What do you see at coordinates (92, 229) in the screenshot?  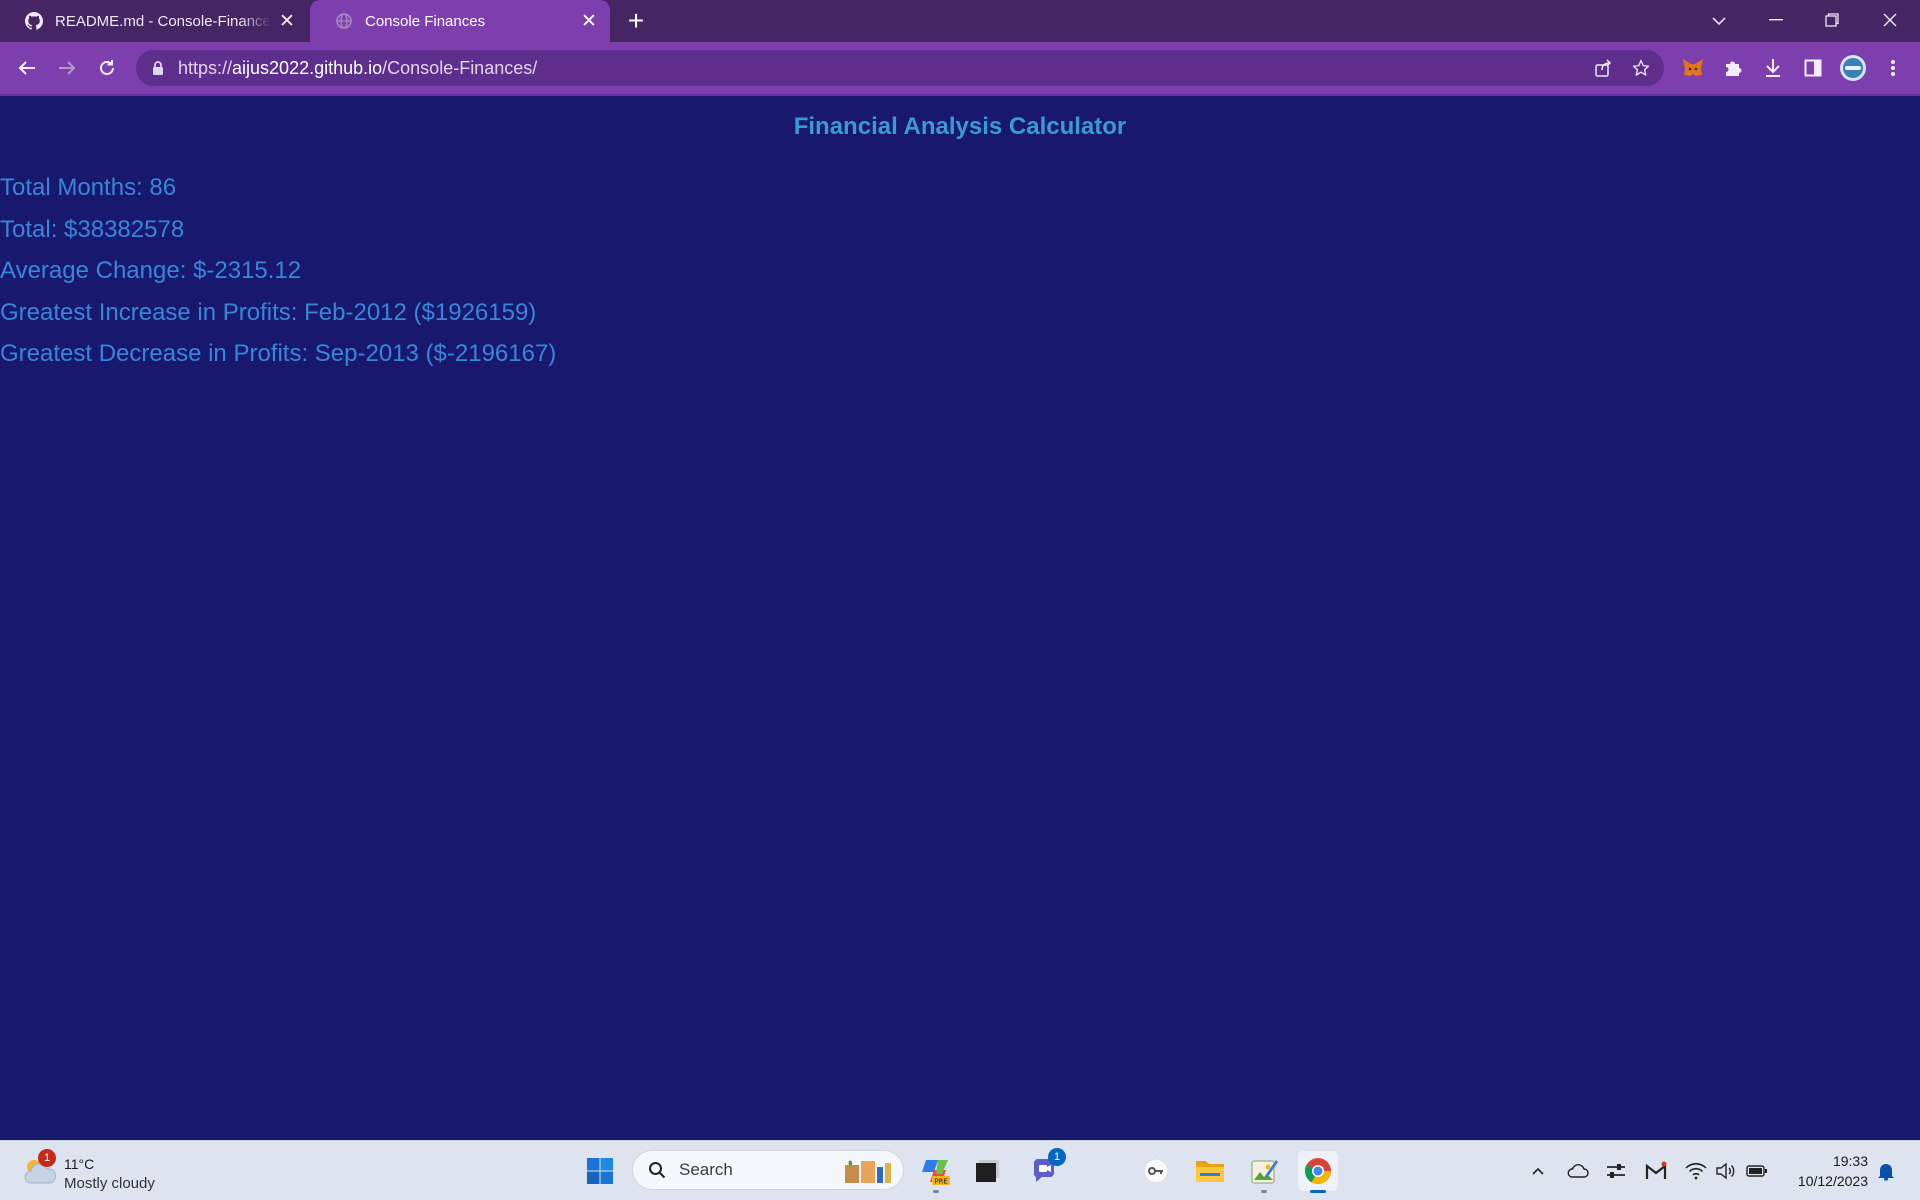 I see `total-amount: Total: $38382578` at bounding box center [92, 229].